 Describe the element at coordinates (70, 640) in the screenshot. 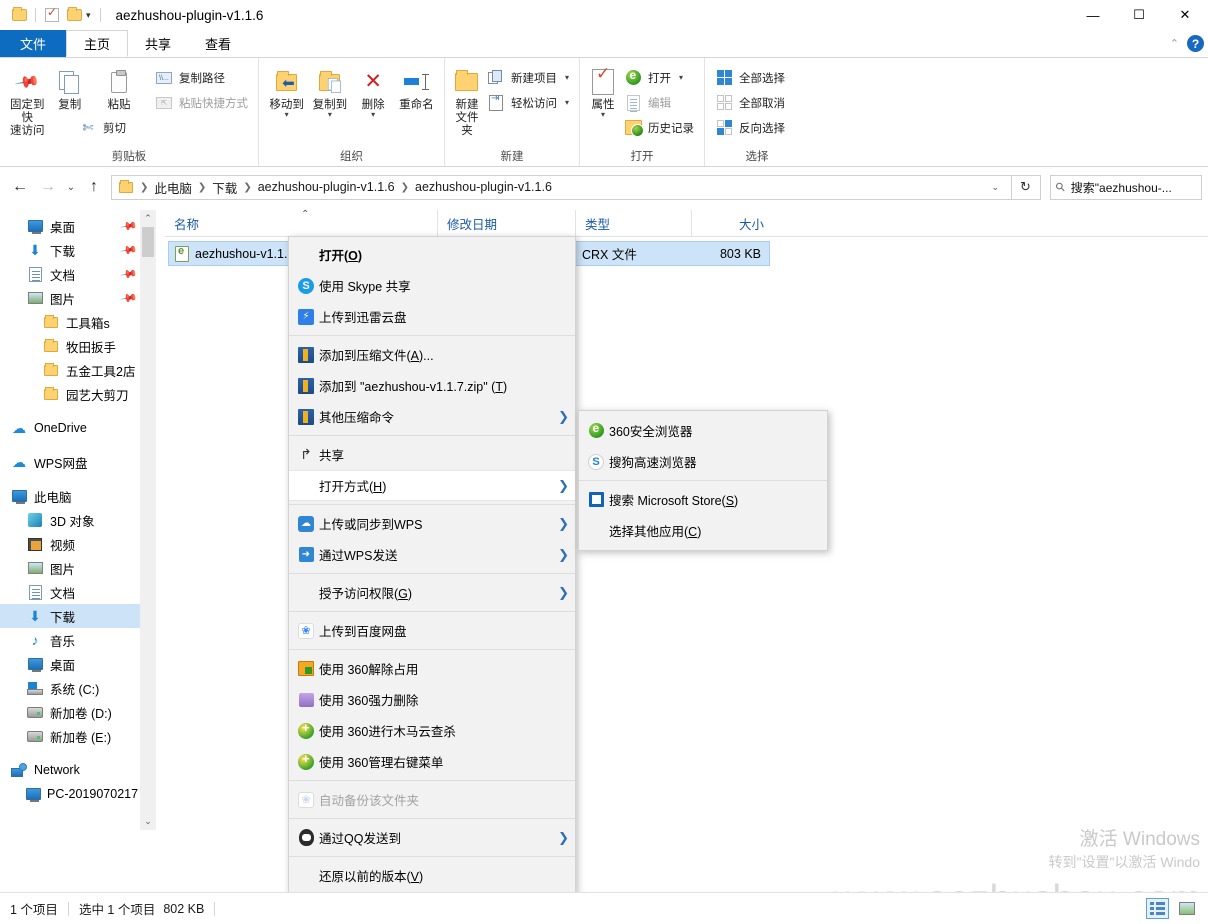

I see `sidebar-item-音乐: ♪ 音乐` at that location.